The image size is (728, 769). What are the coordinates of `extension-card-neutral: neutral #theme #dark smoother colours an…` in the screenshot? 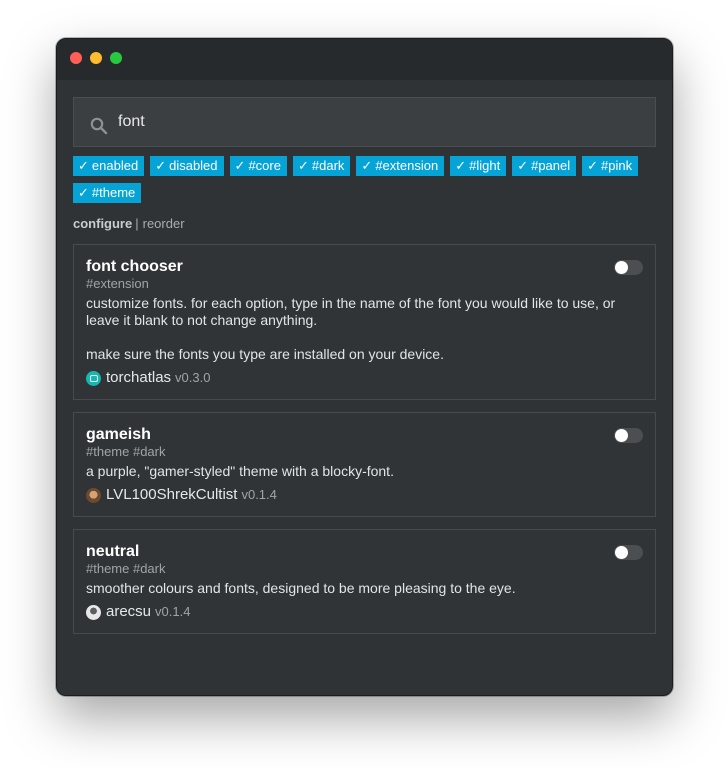 It's located at (364, 581).